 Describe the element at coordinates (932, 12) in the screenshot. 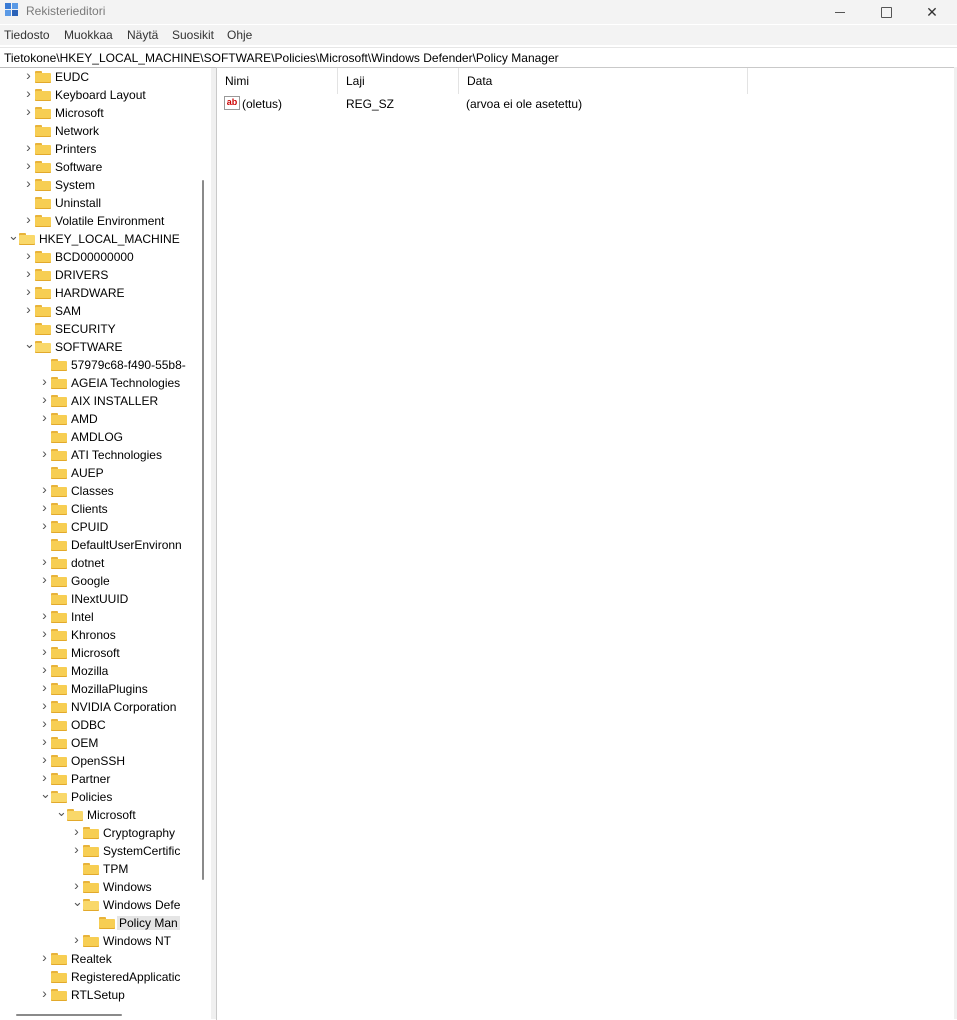

I see `close-button: ✕` at that location.